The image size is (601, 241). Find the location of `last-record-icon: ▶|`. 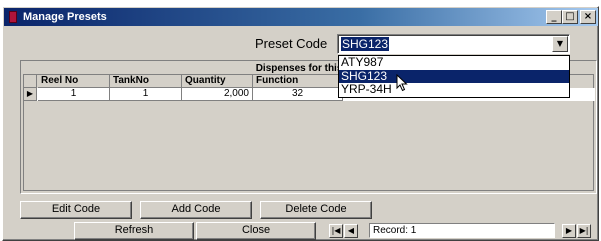

last-record-icon: ▶| is located at coordinates (584, 231).